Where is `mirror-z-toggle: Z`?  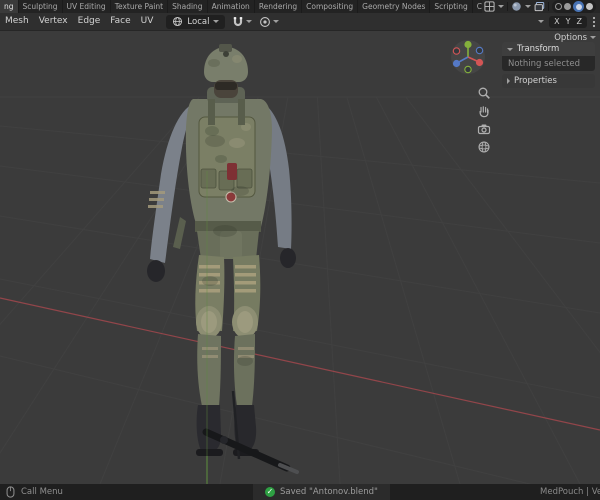 mirror-z-toggle: Z is located at coordinates (579, 21).